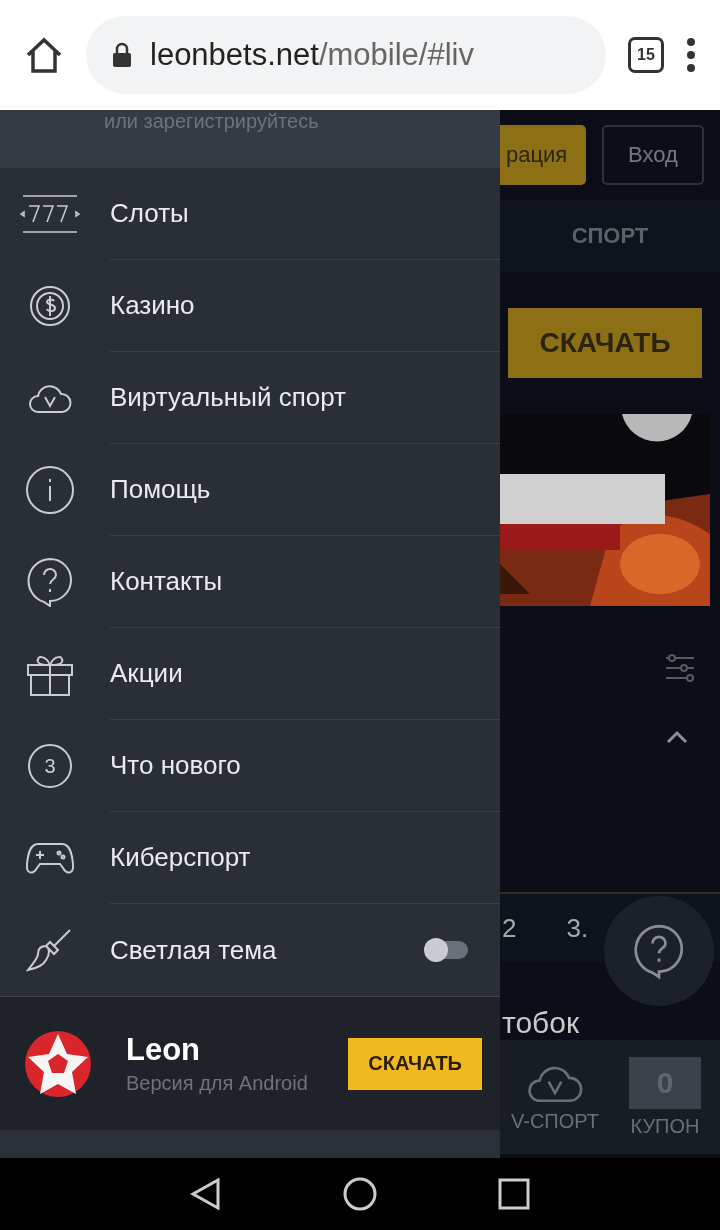  I want to click on app-title: Leon, so click(164, 1050).